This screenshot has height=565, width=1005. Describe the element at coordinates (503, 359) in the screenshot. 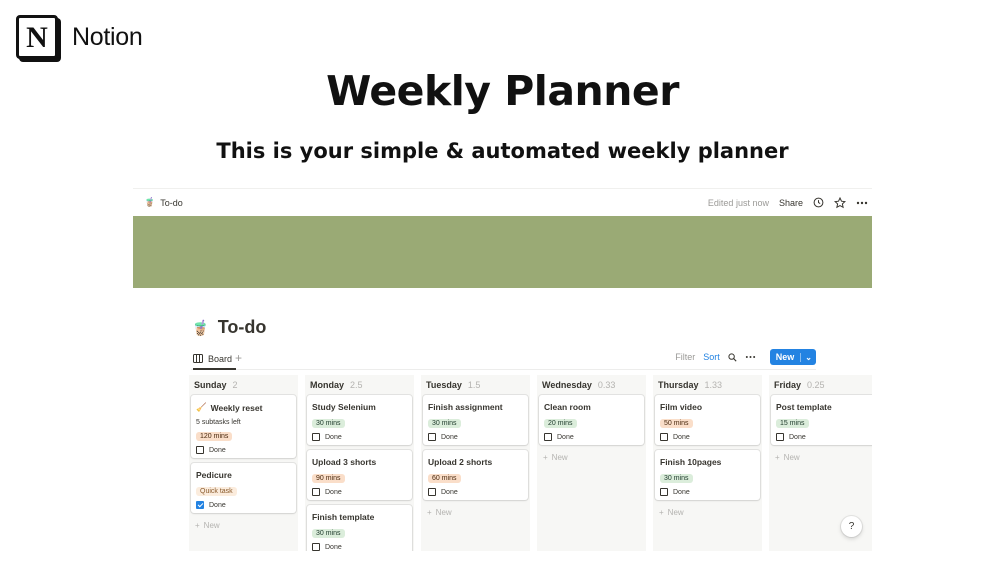

I see `database-view-bar: Board + Filter Sort New ⌄` at that location.